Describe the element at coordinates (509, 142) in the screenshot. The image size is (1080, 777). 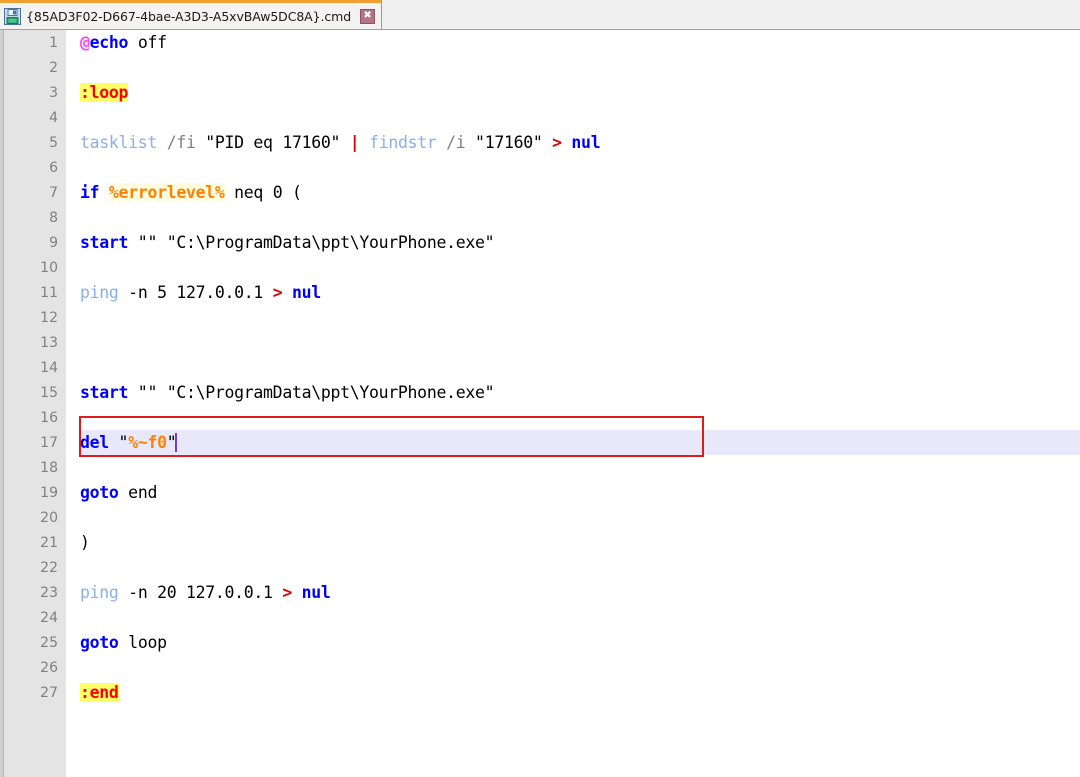
I see `code-token: "17160"` at that location.